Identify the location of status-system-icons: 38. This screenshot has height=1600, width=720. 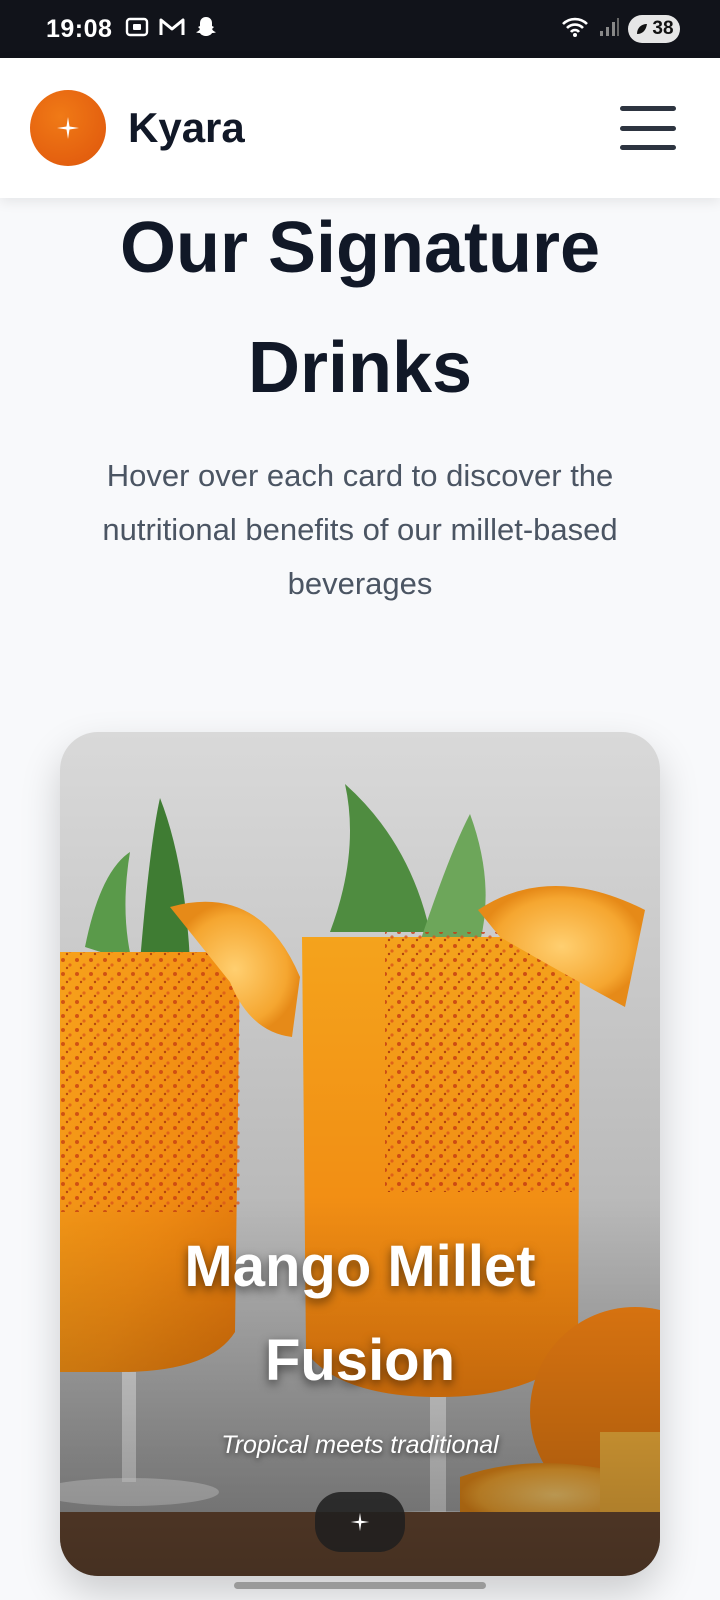
(620, 29).